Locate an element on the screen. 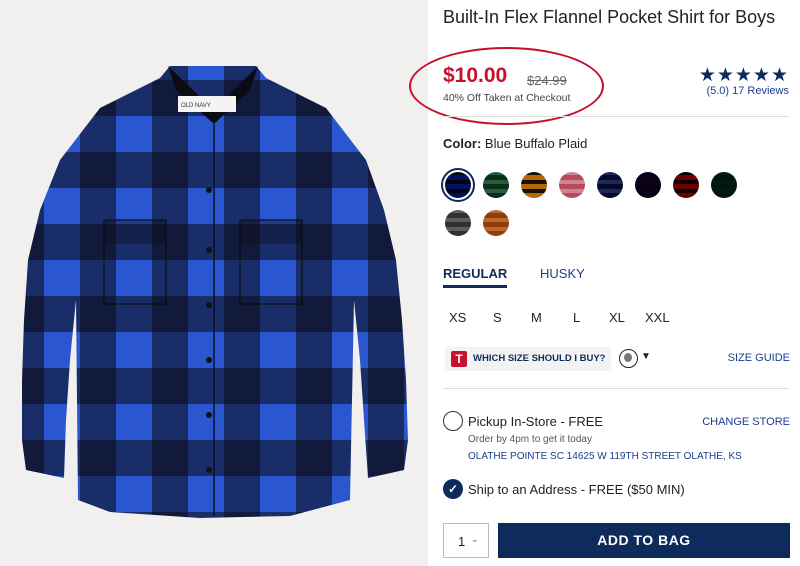 Image resolution: width=800 pixels, height=566 pixels. original-price: $24.99 is located at coordinates (547, 80).